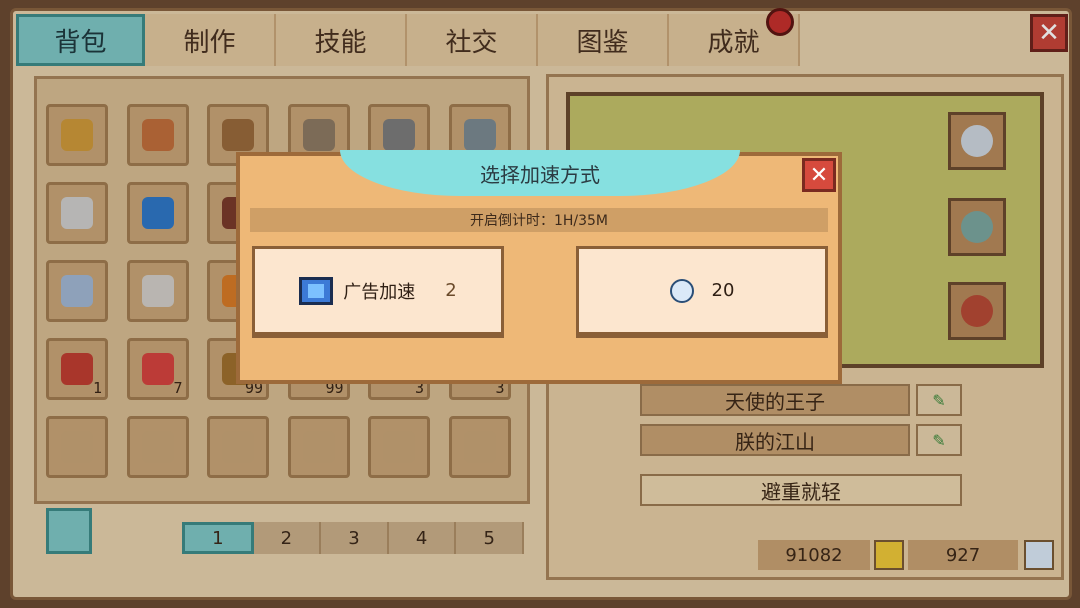  I want to click on film-icon, so click(316, 290).